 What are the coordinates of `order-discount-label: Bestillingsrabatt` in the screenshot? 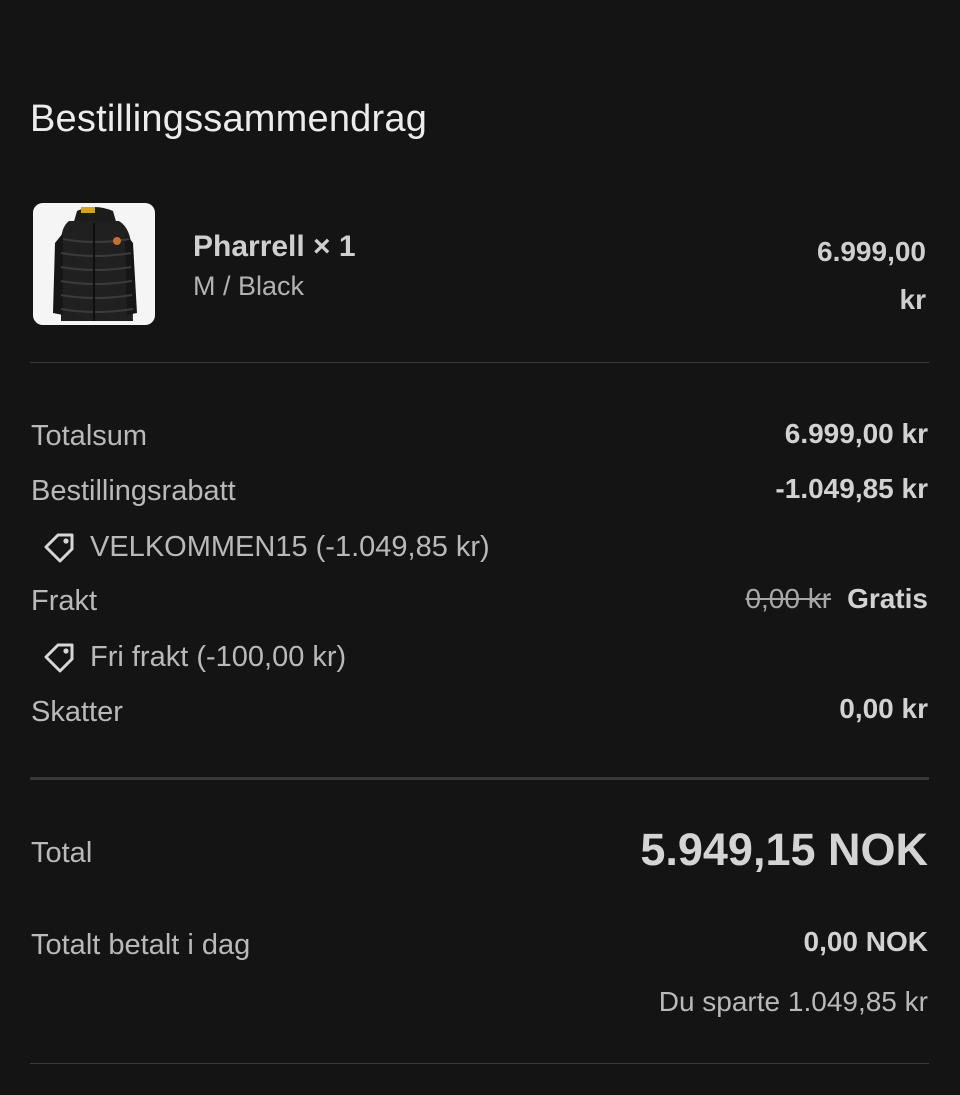 It's located at (133, 491).